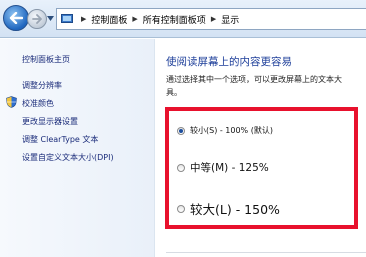 This screenshot has height=257, width=366. I want to click on description-line: 具。, so click(174, 92).